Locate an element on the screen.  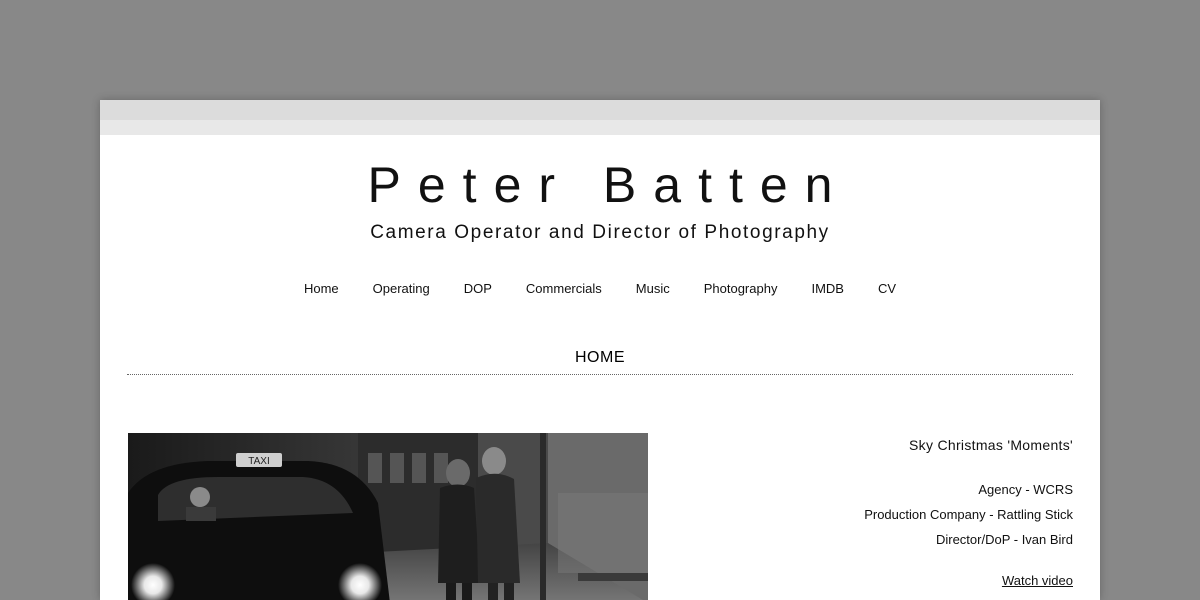
nav-music: Music is located at coordinates (653, 288).